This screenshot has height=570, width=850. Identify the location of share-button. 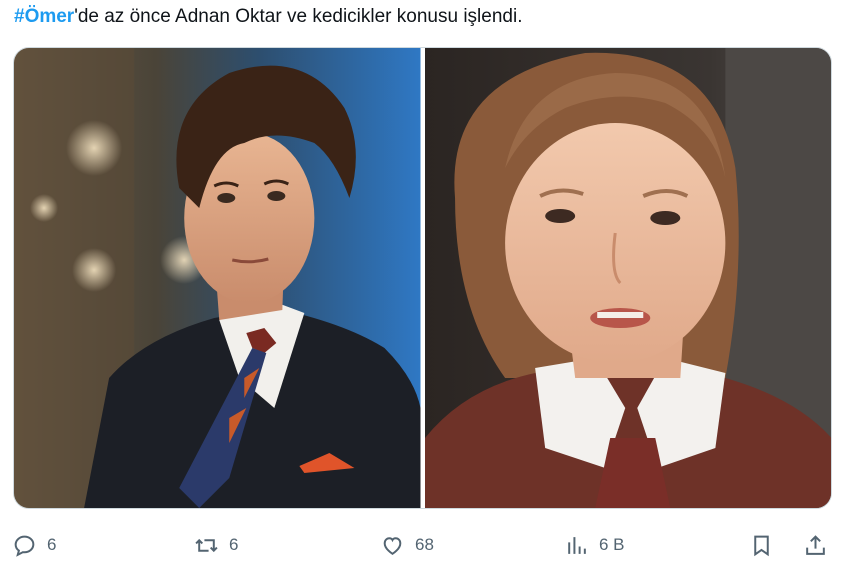
(815, 545).